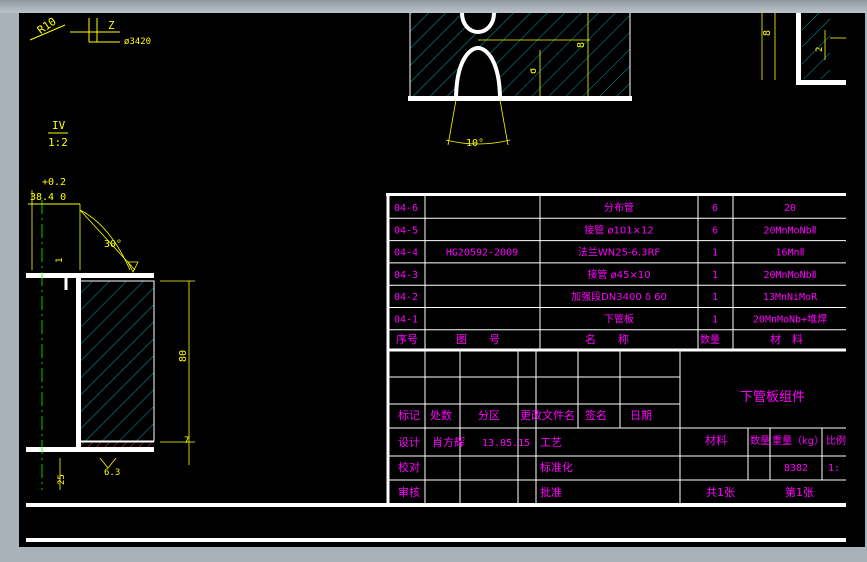  I want to click on tb-material: 材料, so click(716, 440).